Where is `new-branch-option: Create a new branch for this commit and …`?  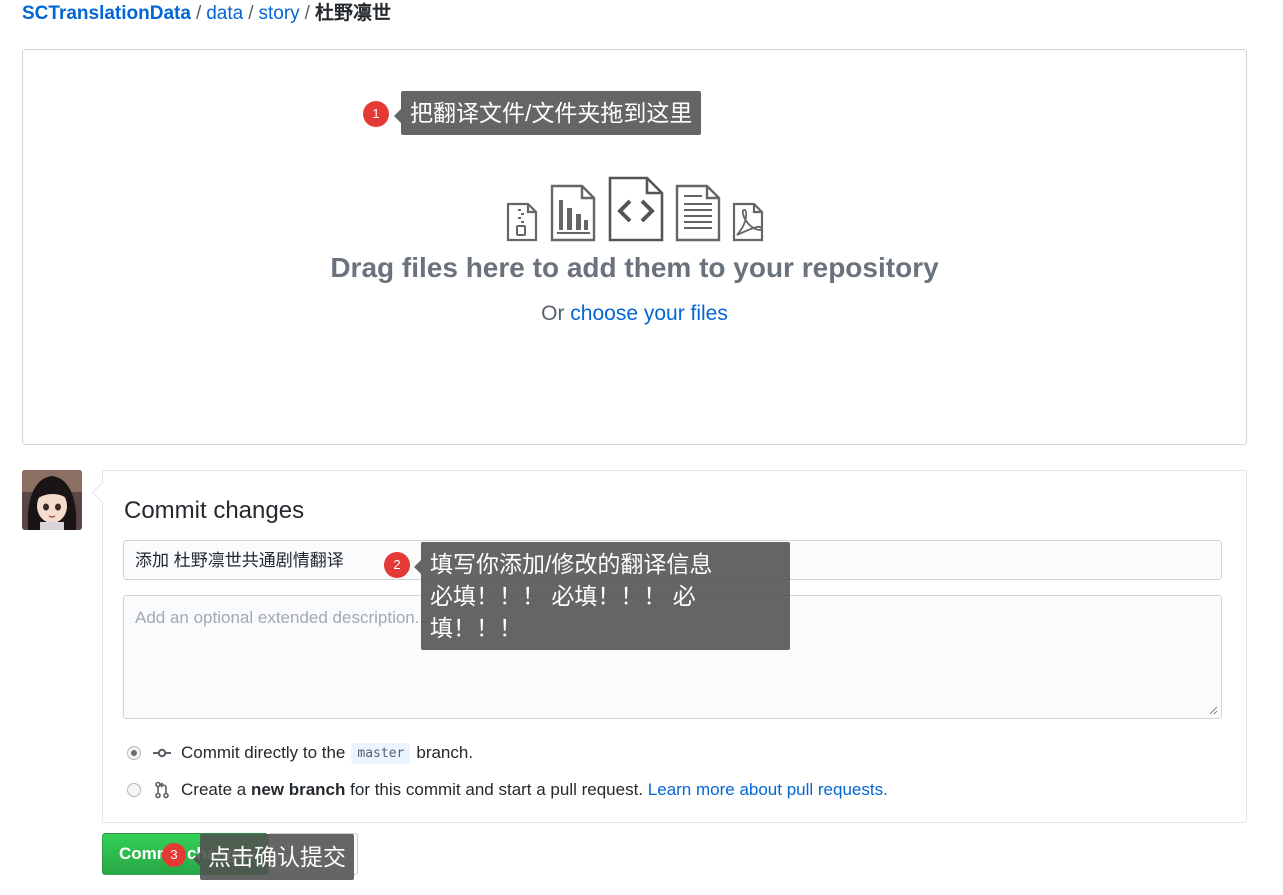 new-branch-option: Create a new branch for this commit and … is located at coordinates (507, 790).